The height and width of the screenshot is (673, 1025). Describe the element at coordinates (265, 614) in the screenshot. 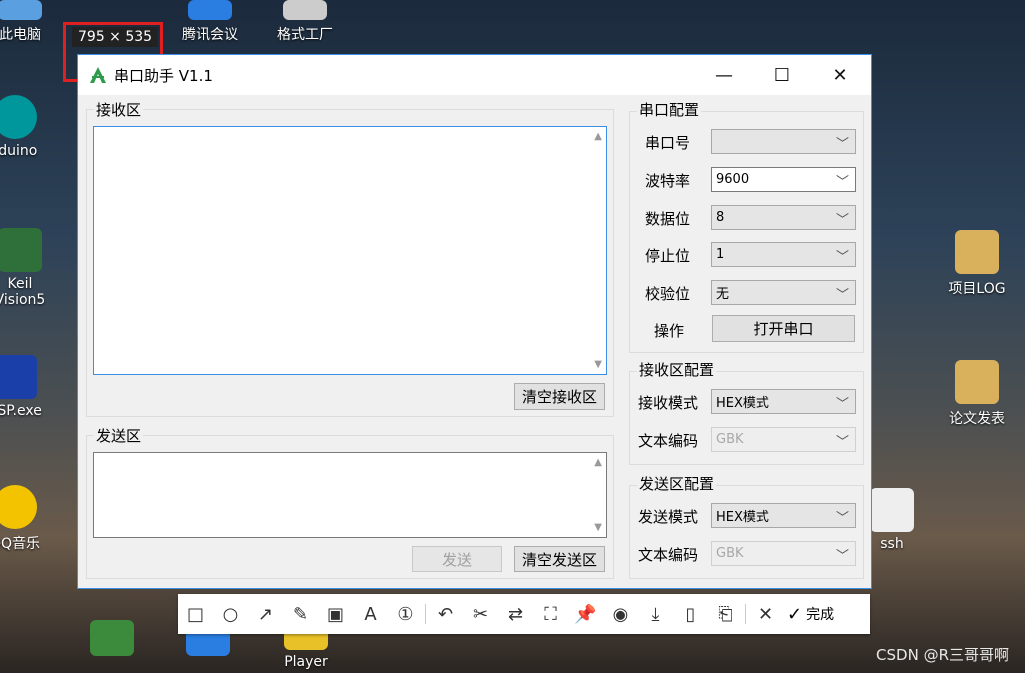

I see `arrow-icon: ↗` at that location.